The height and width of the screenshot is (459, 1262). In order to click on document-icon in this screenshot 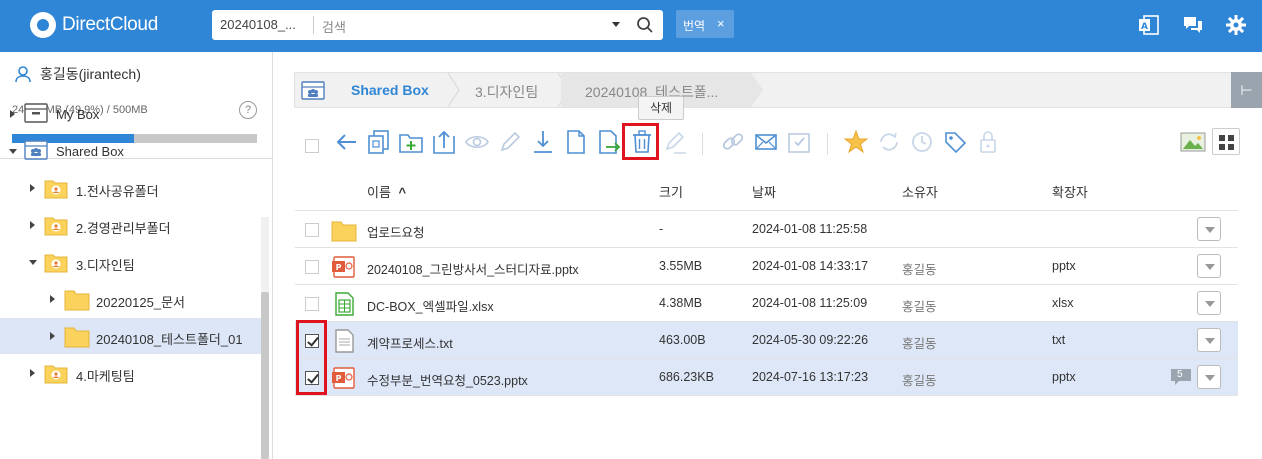, I will do `click(576, 142)`.